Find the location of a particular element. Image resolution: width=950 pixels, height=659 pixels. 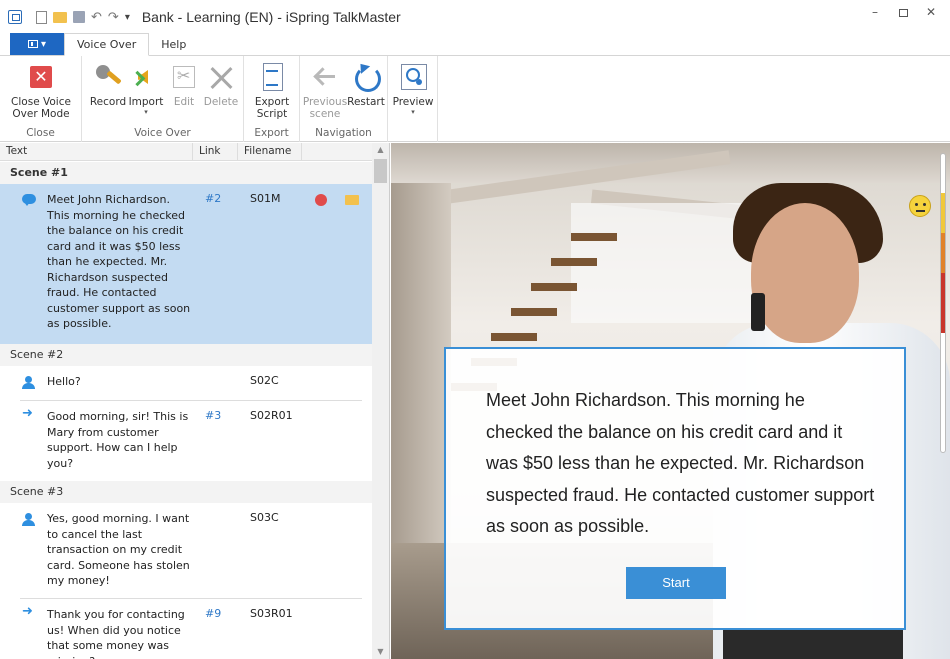

navigation-group: Previous scene Restart Navigation is located at coordinates (344, 99).